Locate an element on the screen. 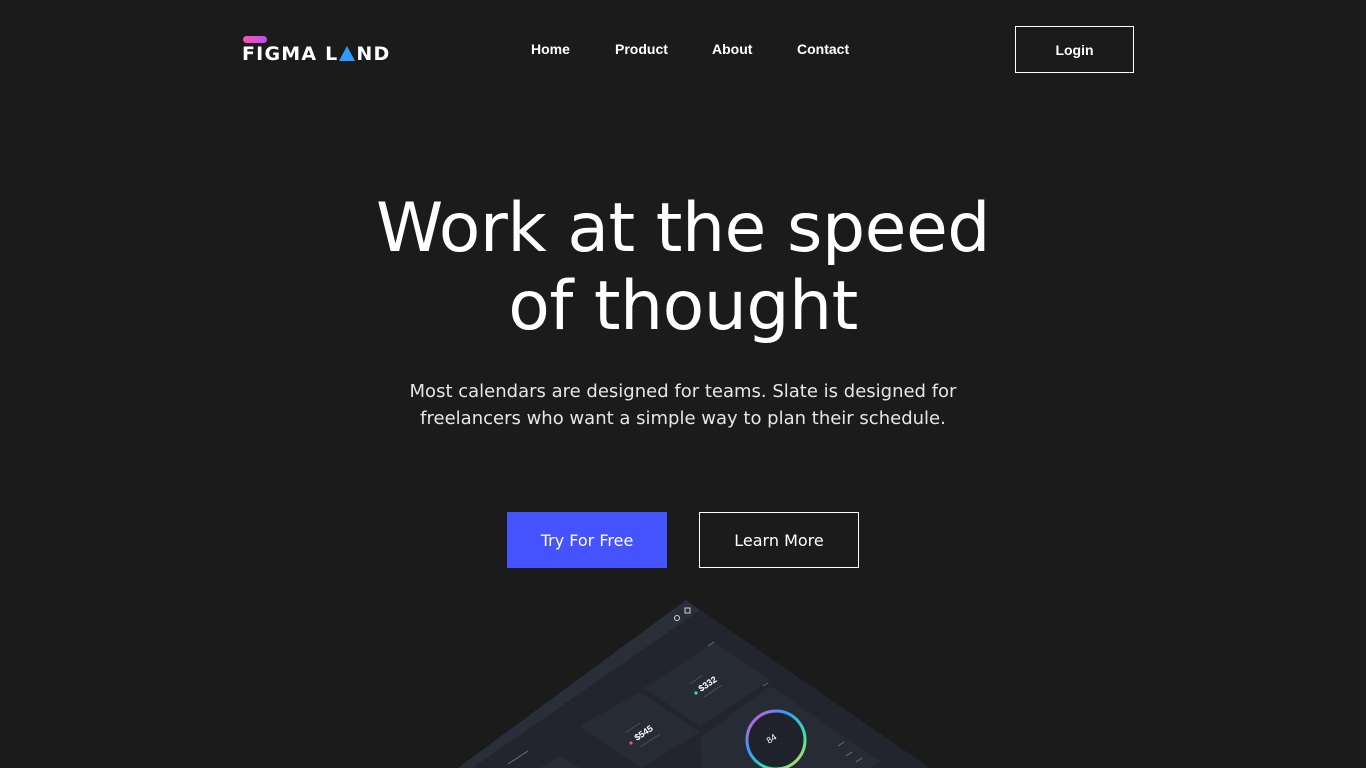 This screenshot has width=1366, height=768. brand-logo: FIGMA L ND is located at coordinates (317, 51).